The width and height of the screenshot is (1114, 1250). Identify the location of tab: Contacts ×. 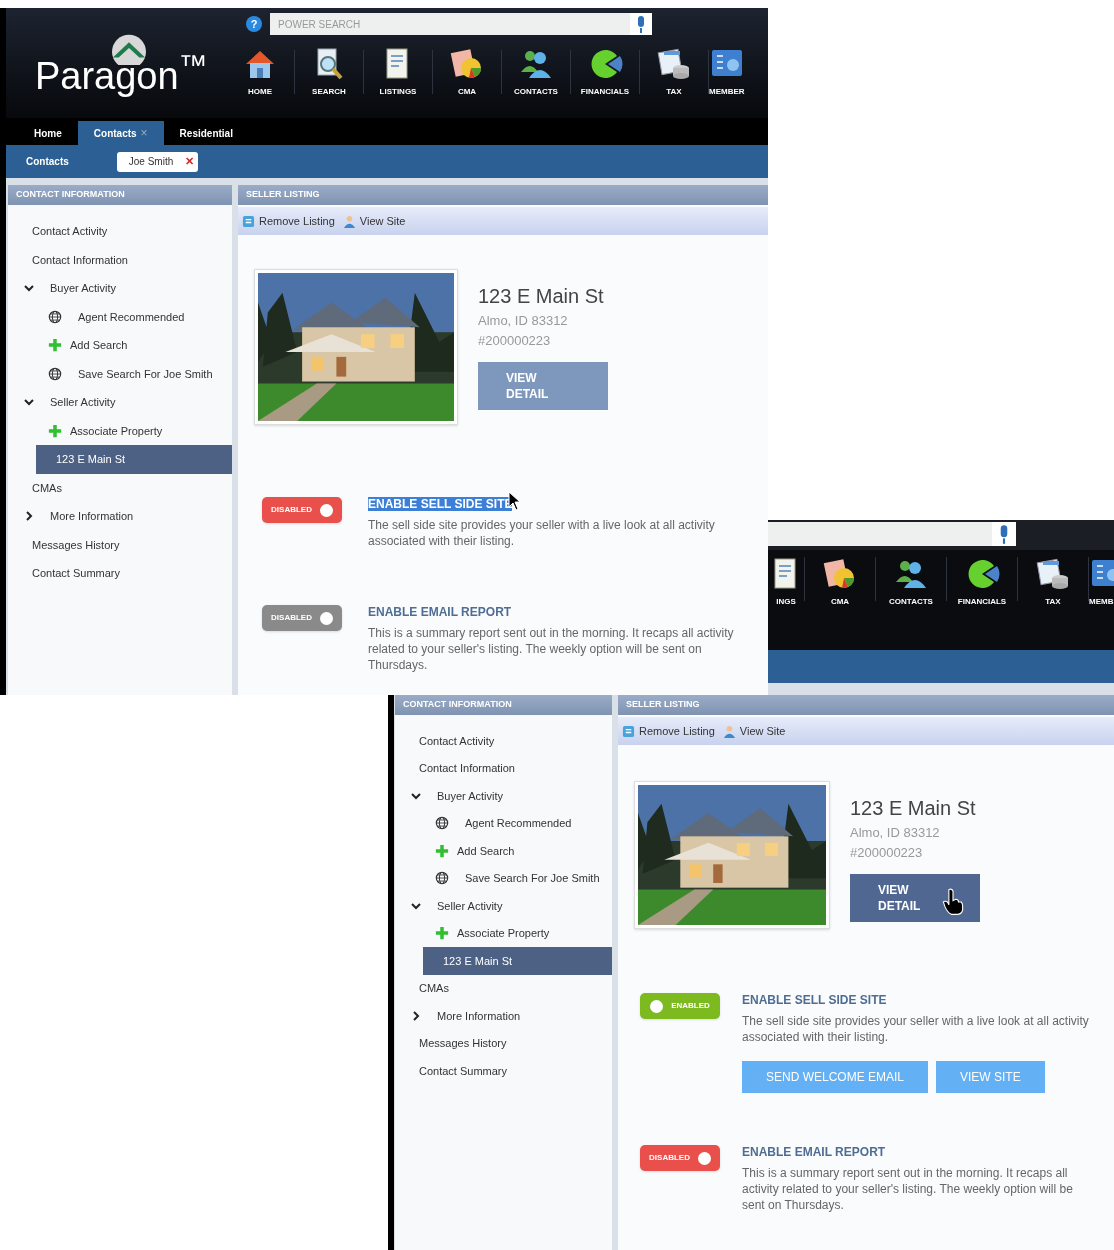
(120, 133).